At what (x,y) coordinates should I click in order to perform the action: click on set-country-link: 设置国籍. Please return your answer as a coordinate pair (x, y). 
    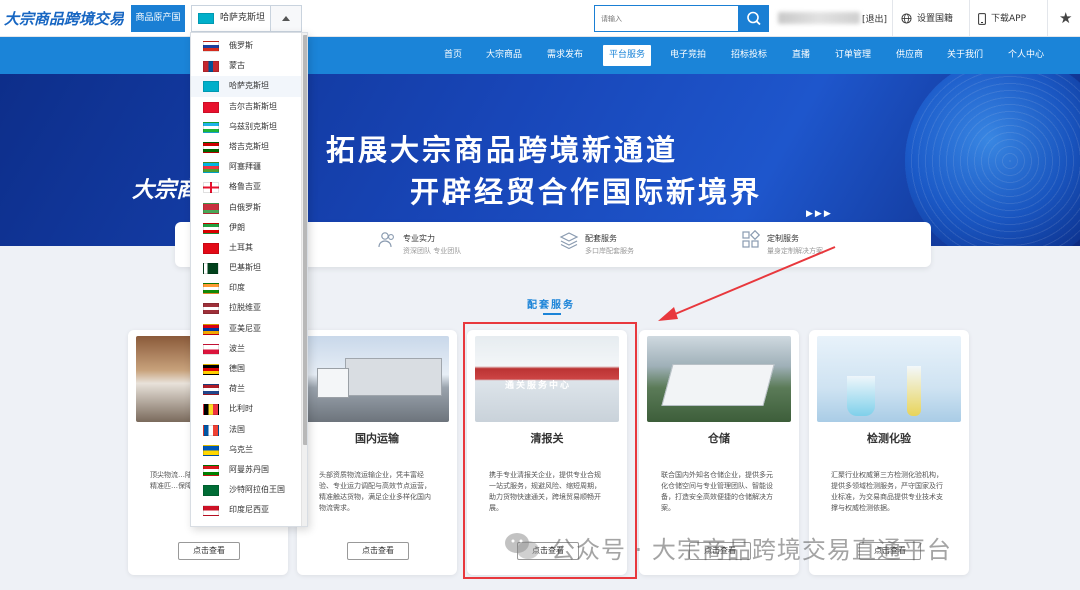
    Looking at the image, I should click on (927, 17).